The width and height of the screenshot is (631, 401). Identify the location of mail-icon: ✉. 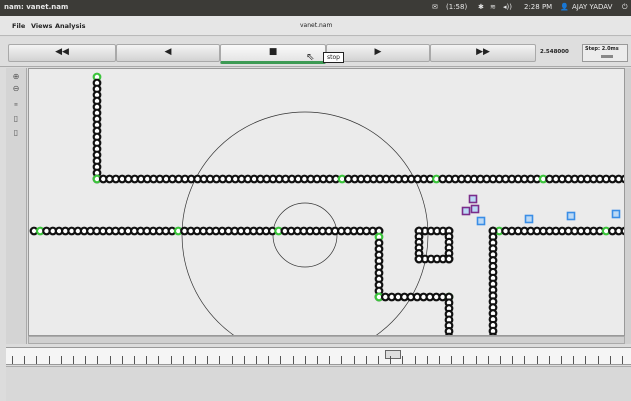
(435, 7).